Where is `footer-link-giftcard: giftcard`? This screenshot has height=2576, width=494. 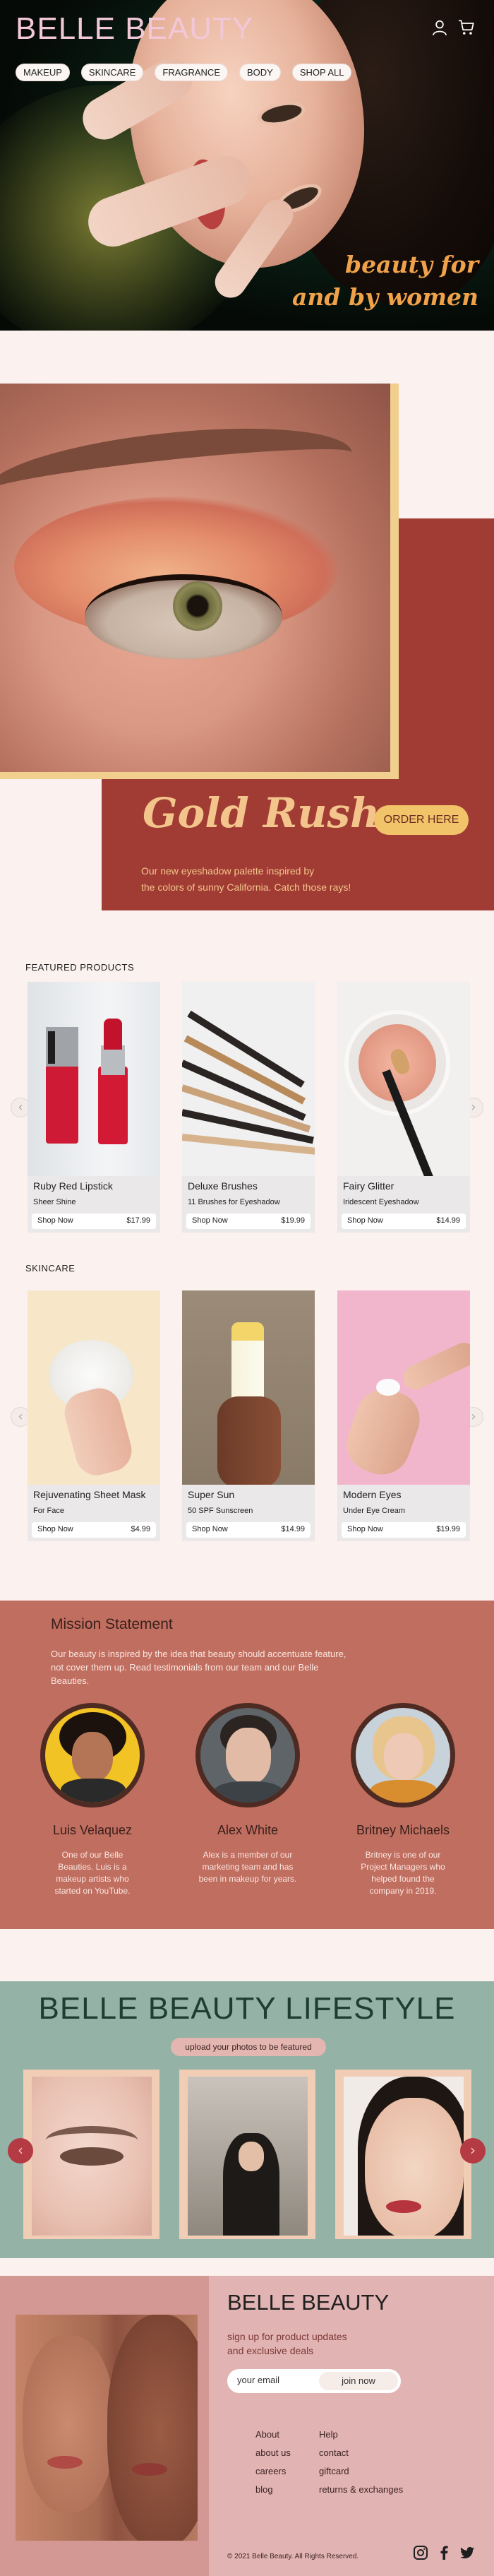
footer-link-giftcard: giftcard is located at coordinates (361, 2471).